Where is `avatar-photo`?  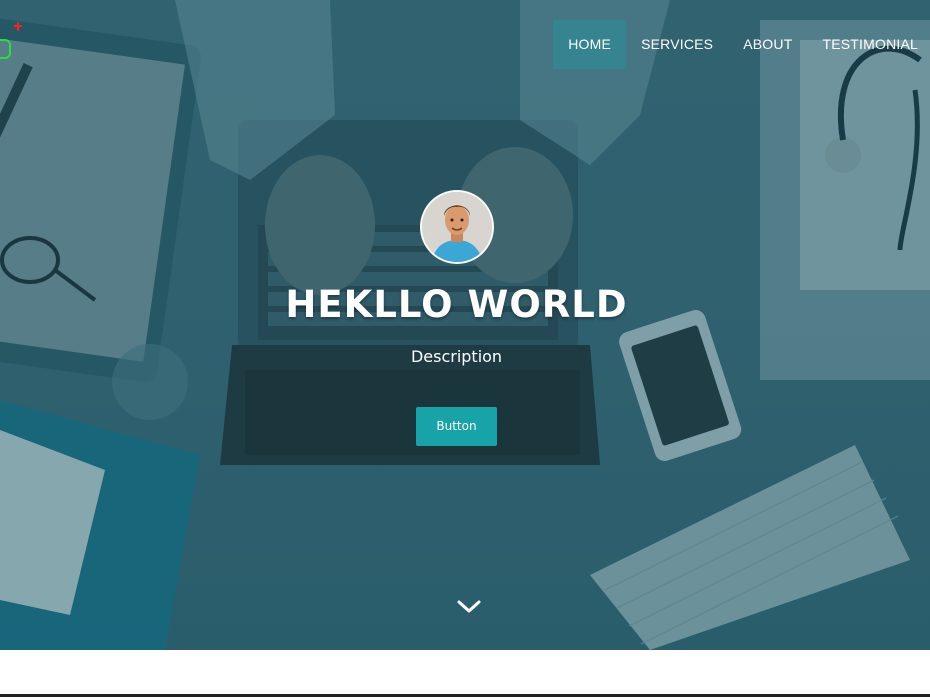 avatar-photo is located at coordinates (457, 227).